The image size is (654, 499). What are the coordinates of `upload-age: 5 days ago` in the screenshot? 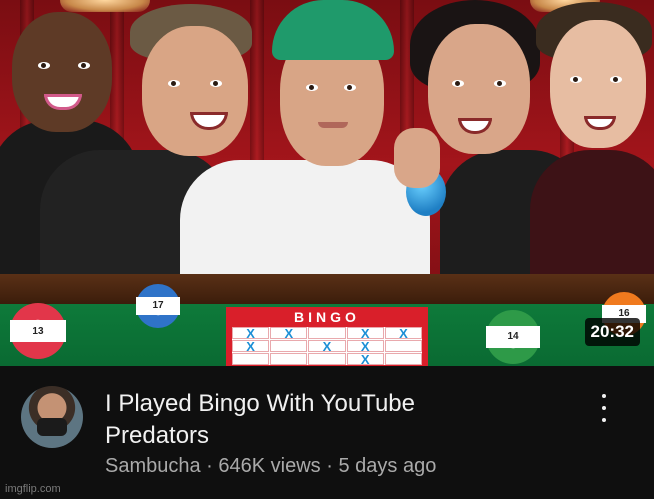 It's located at (387, 466).